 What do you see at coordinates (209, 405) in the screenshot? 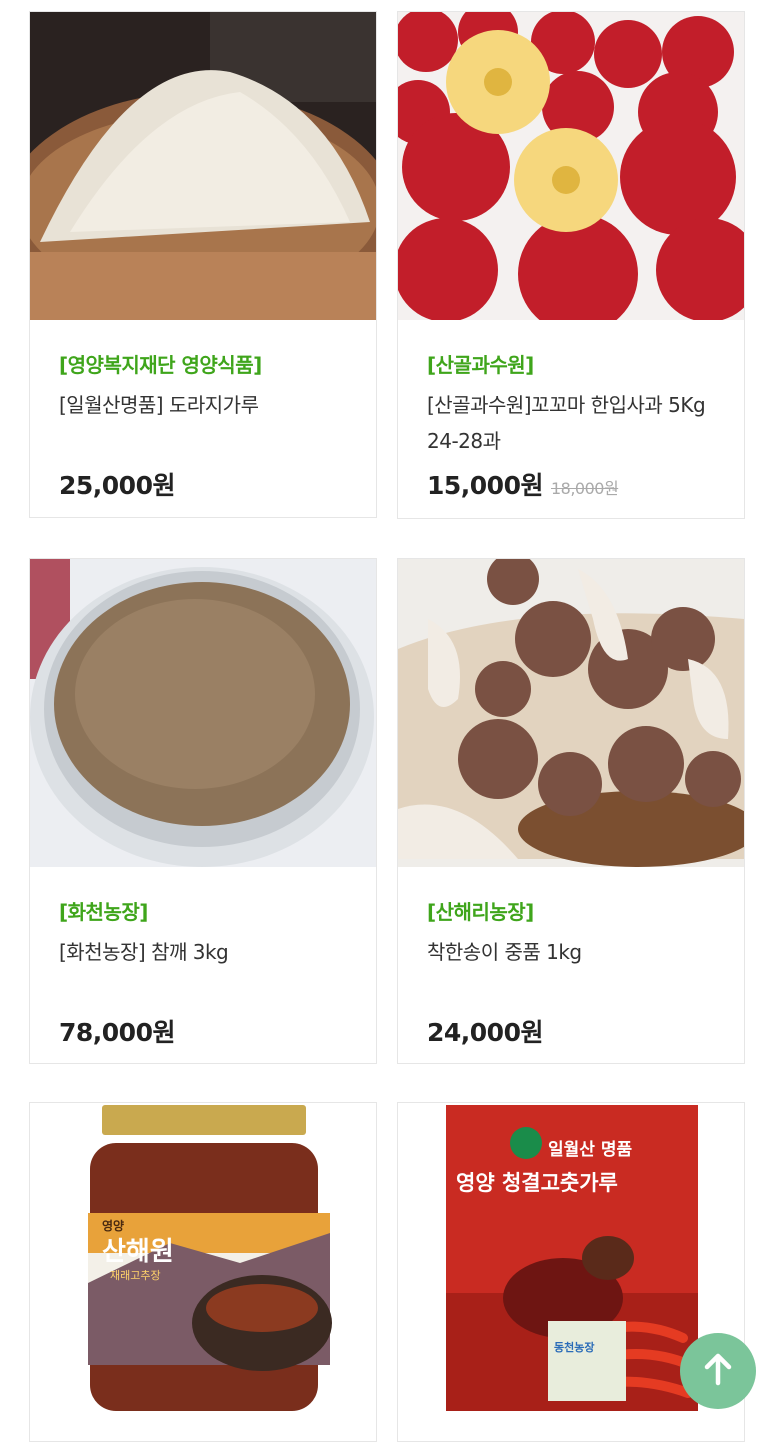
I see `product-name: [일월산명품] 도라지가루` at bounding box center [209, 405].